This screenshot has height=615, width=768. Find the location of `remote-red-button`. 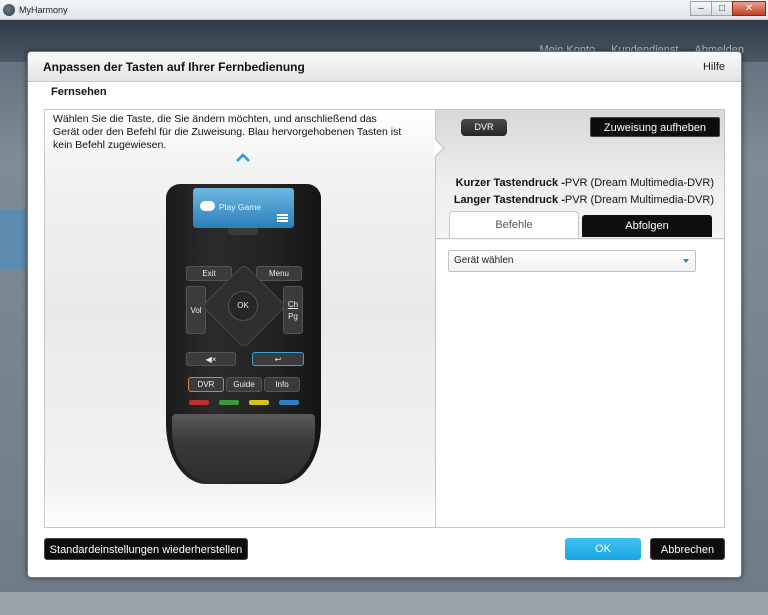

remote-red-button is located at coordinates (199, 402).